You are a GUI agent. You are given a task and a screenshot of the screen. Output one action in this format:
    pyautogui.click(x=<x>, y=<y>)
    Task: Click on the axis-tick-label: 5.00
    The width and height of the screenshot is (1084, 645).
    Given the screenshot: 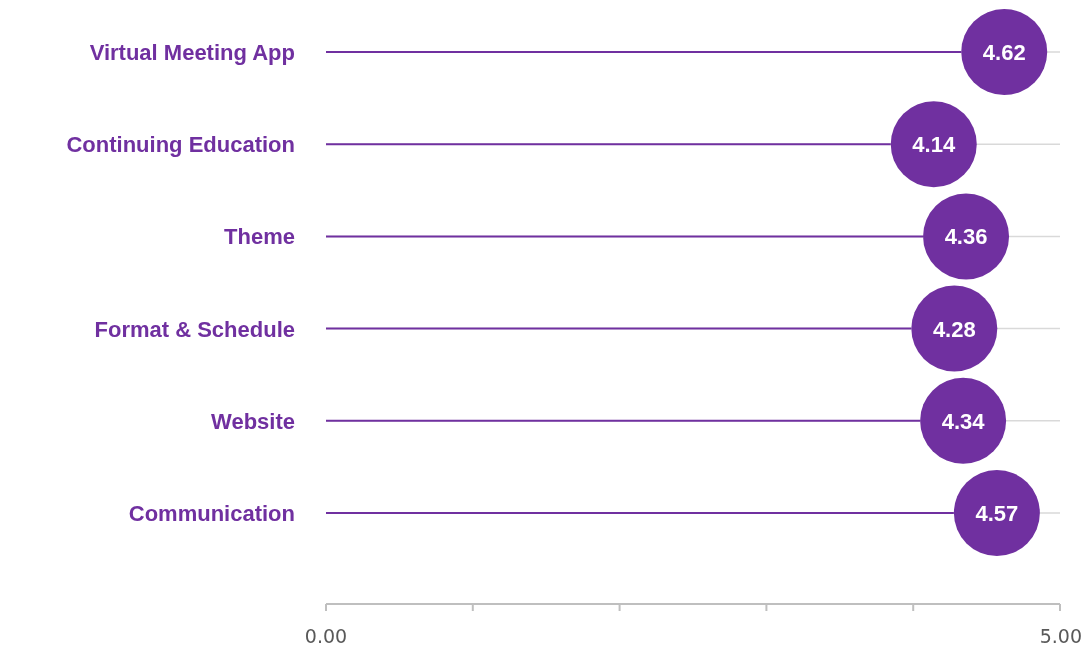 What is the action you would take?
    pyautogui.click(x=1060, y=635)
    